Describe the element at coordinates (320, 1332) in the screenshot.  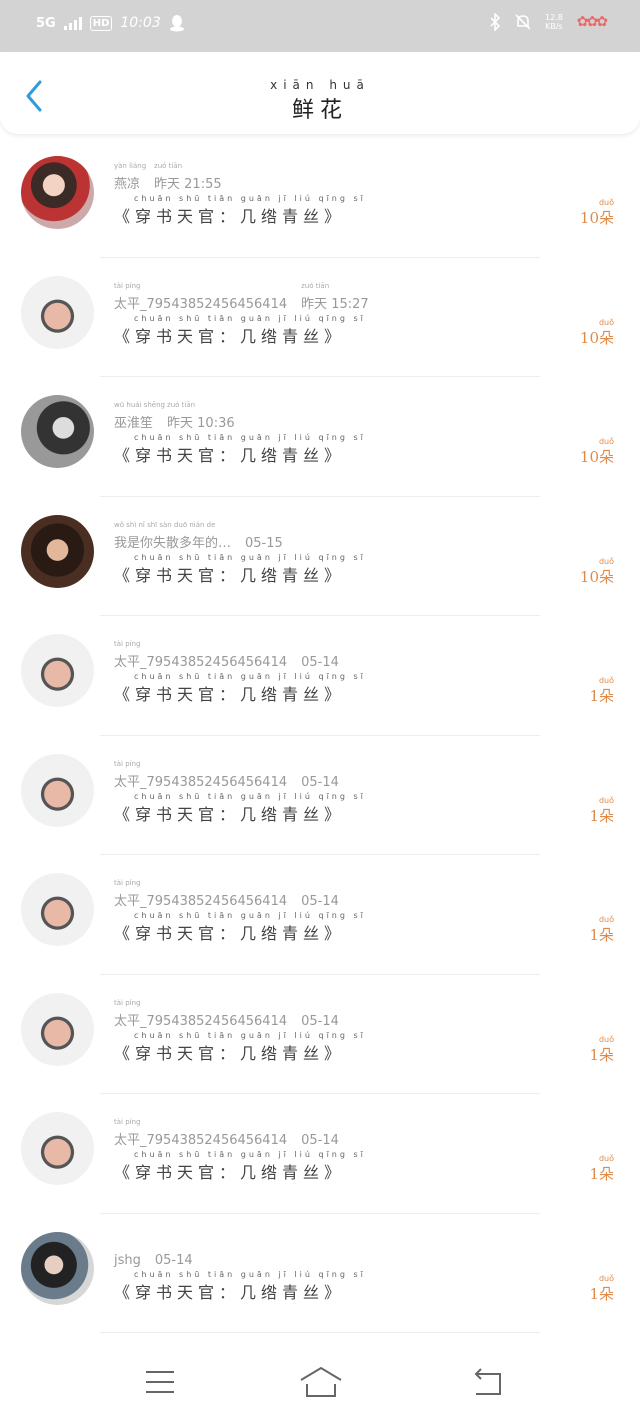
I see `divider` at that location.